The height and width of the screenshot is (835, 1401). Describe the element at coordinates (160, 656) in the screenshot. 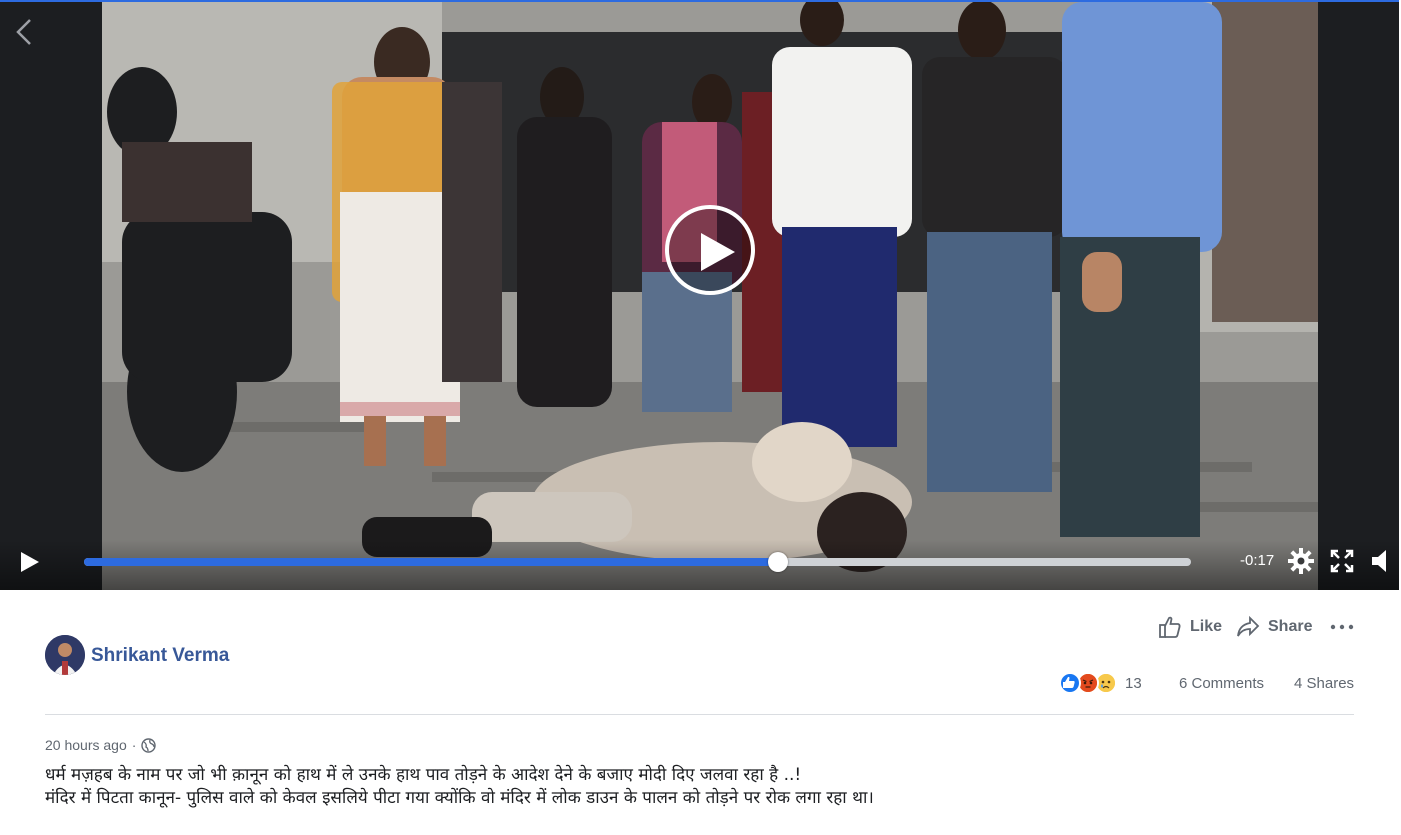

I see `author-name: Shrikant Verma` at that location.